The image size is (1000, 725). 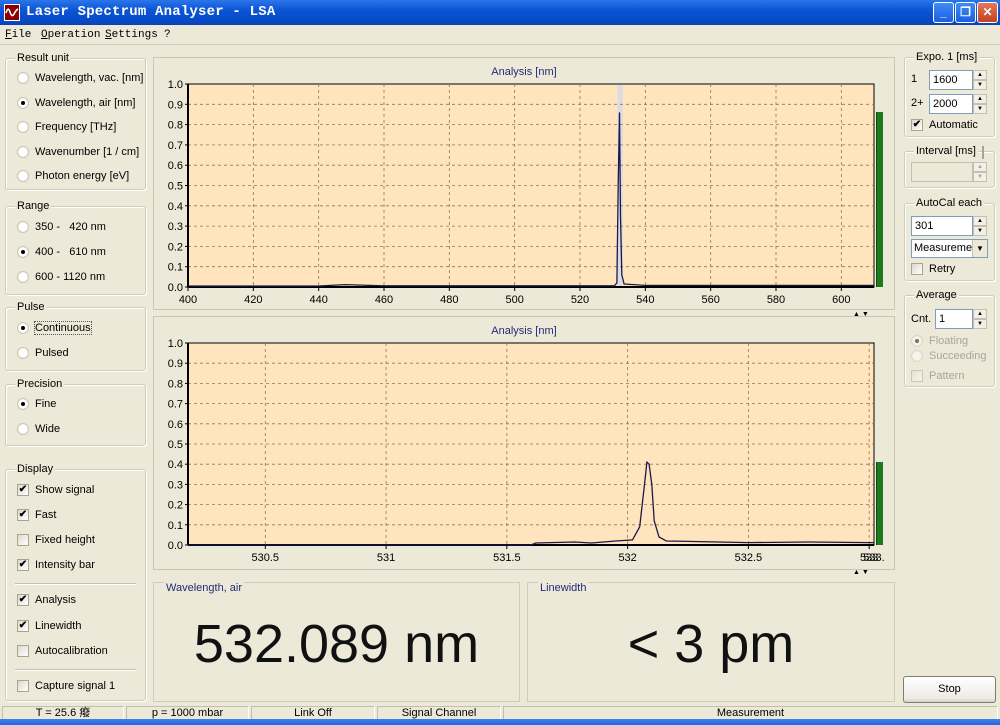 What do you see at coordinates (175, 207) in the screenshot?
I see `y-tick-label: 0.4` at bounding box center [175, 207].